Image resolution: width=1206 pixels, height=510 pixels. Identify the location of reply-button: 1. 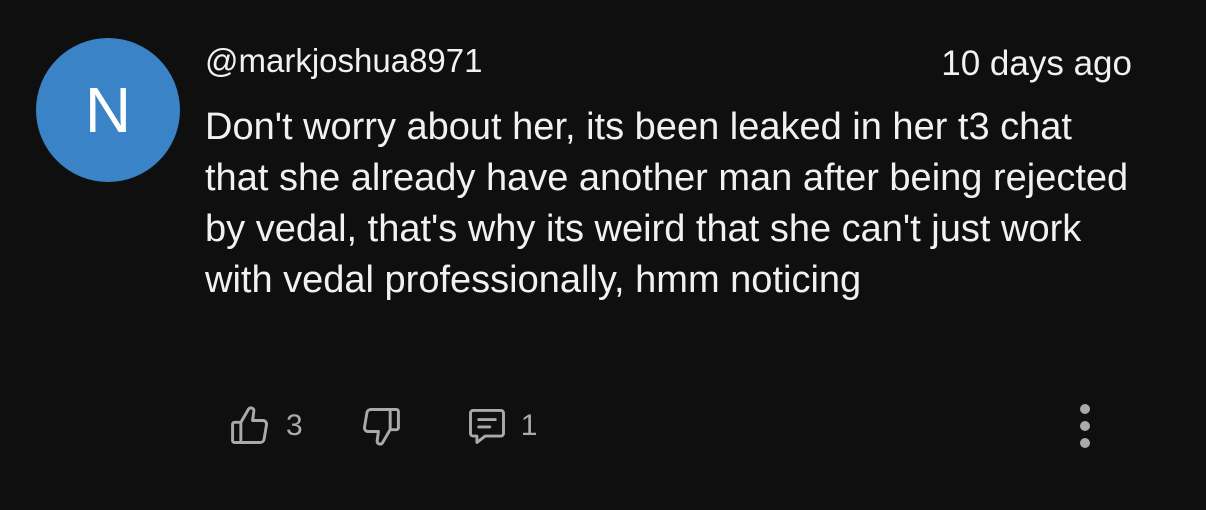
(501, 426).